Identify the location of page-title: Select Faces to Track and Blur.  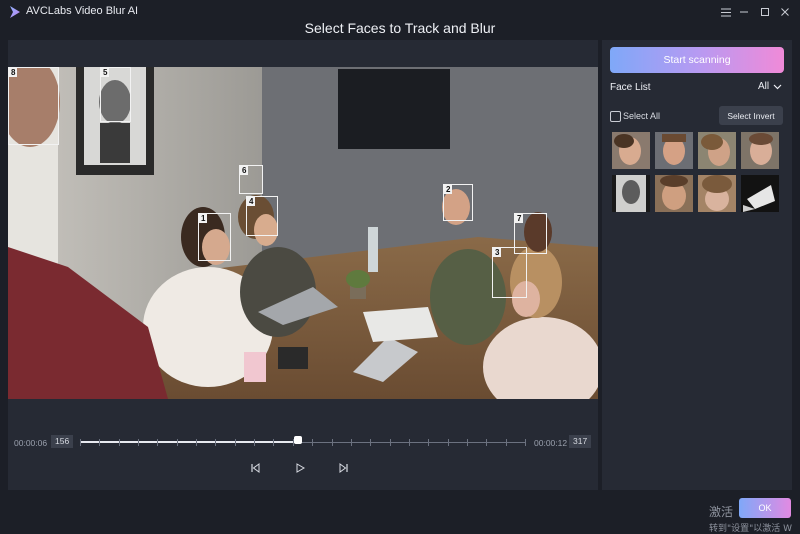
(400, 28).